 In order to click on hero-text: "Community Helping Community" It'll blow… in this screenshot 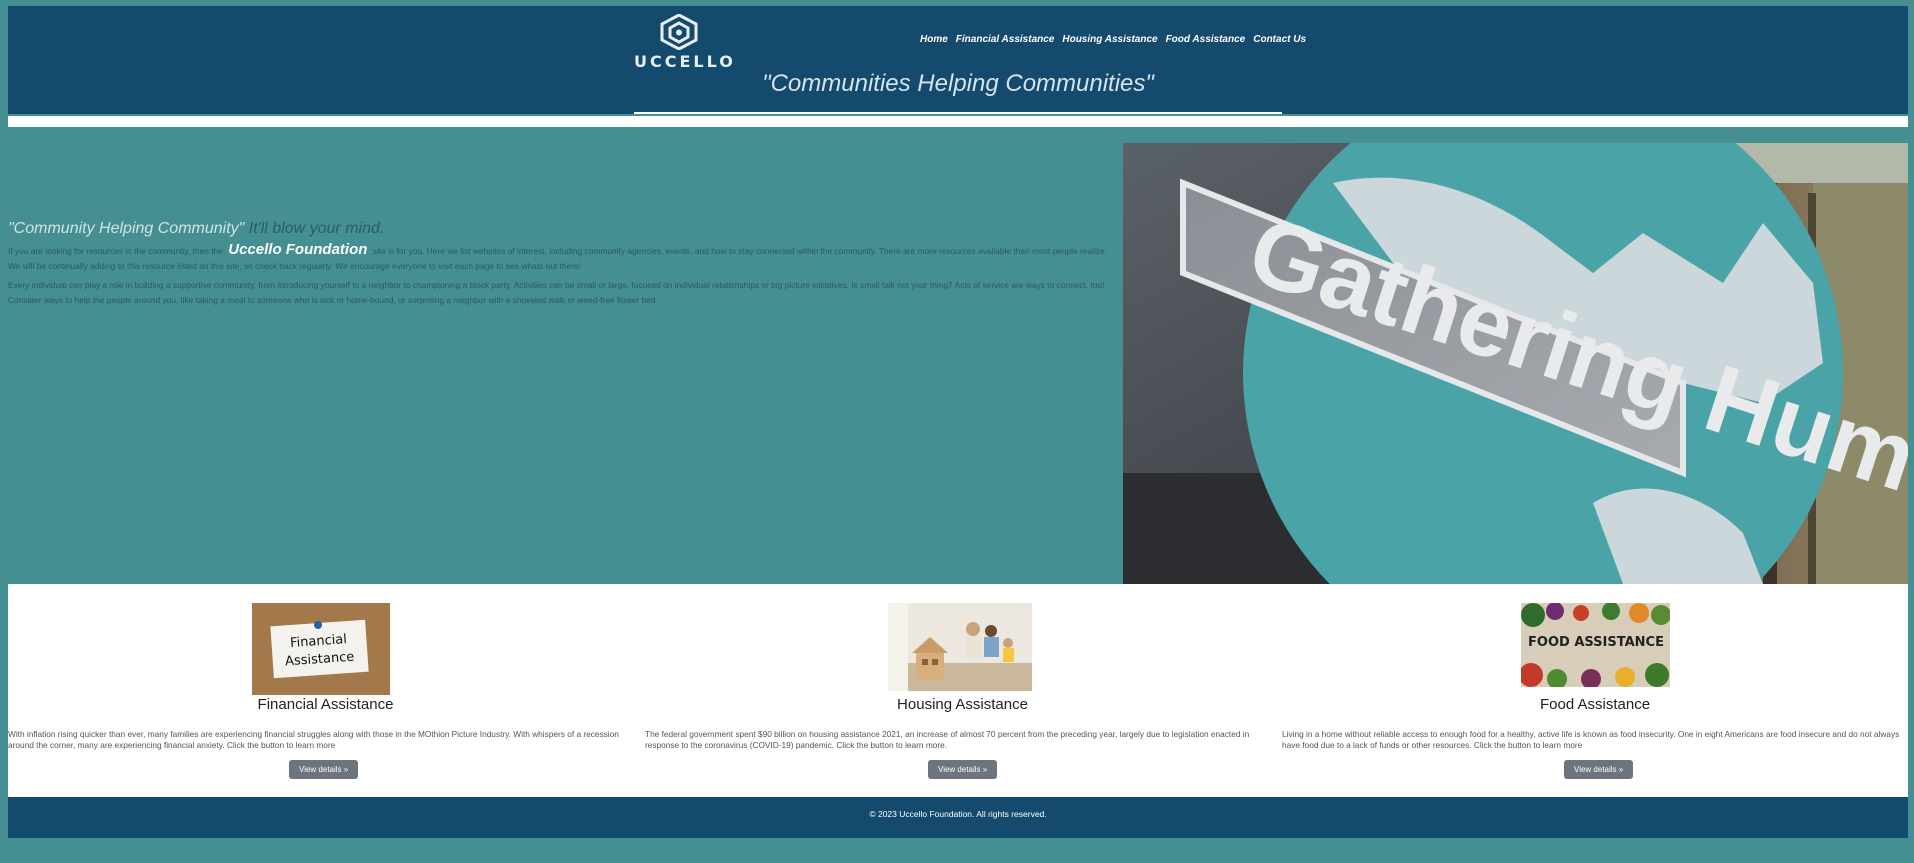, I will do `click(561, 264)`.